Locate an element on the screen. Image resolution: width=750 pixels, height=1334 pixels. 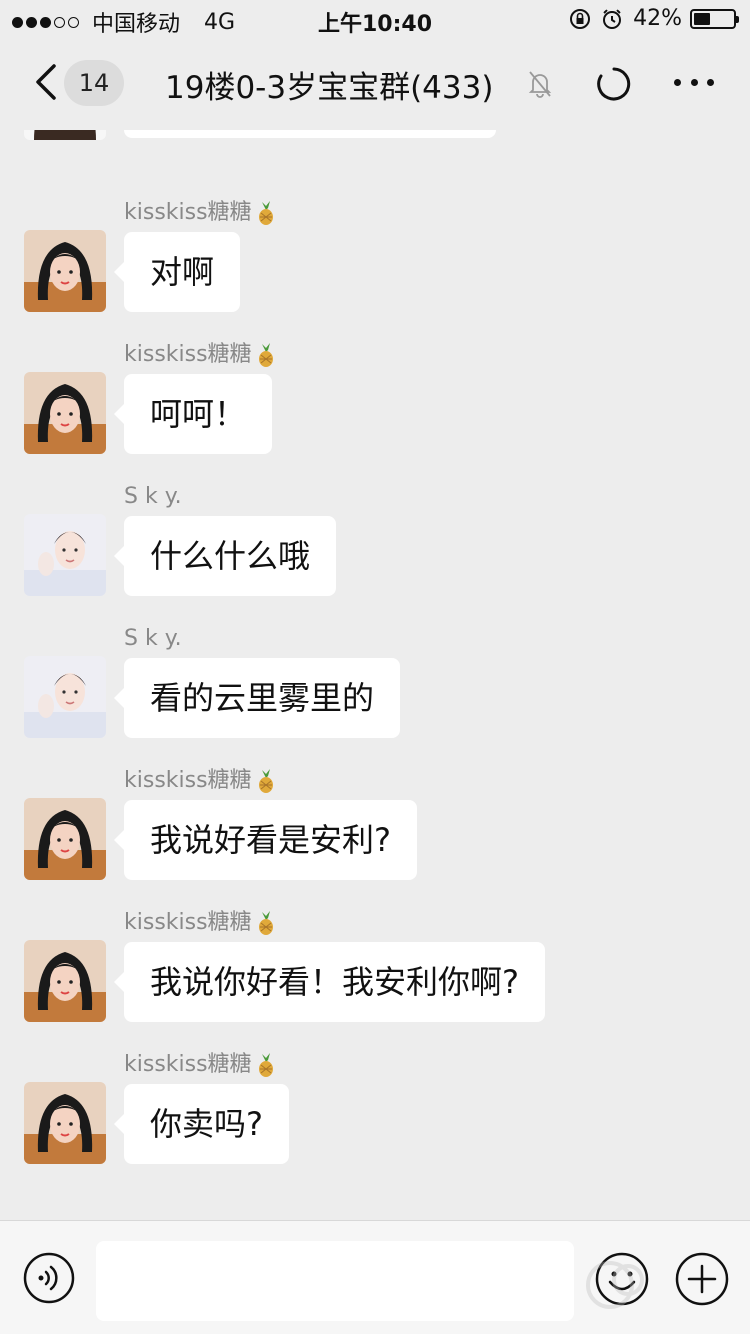
status-right: 42% is located at coordinates (654, 18).